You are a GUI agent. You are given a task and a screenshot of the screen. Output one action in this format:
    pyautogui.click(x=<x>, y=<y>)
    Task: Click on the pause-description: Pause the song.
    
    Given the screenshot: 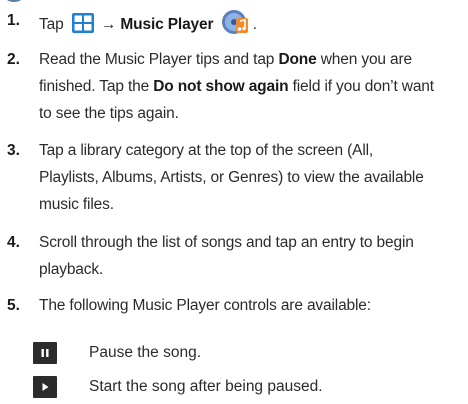 What is the action you would take?
    pyautogui.click(x=145, y=352)
    